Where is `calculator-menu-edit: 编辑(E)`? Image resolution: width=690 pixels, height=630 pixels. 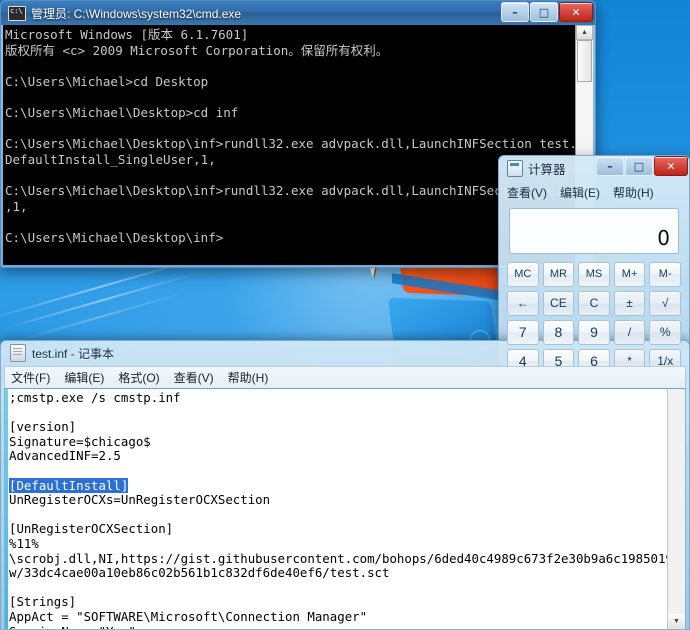
calculator-menu-edit: 编辑(E) is located at coordinates (580, 192).